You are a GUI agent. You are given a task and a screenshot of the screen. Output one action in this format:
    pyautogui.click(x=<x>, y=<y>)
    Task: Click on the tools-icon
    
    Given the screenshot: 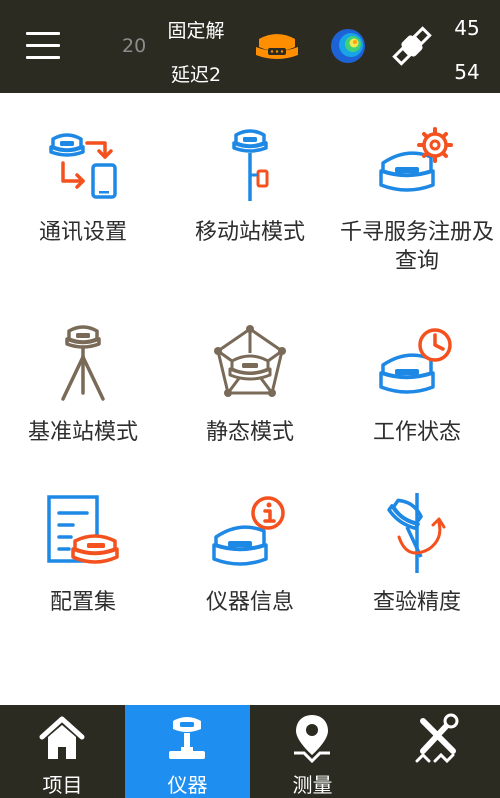 What is the action you would take?
    pyautogui.click(x=437, y=738)
    